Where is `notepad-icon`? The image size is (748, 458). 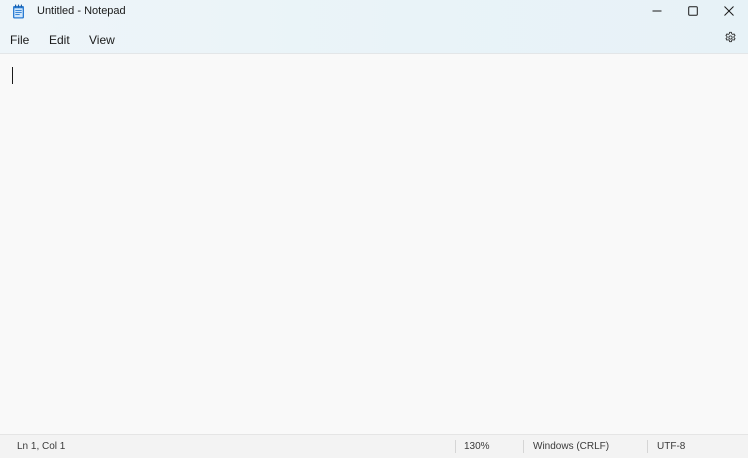 notepad-icon is located at coordinates (18, 11).